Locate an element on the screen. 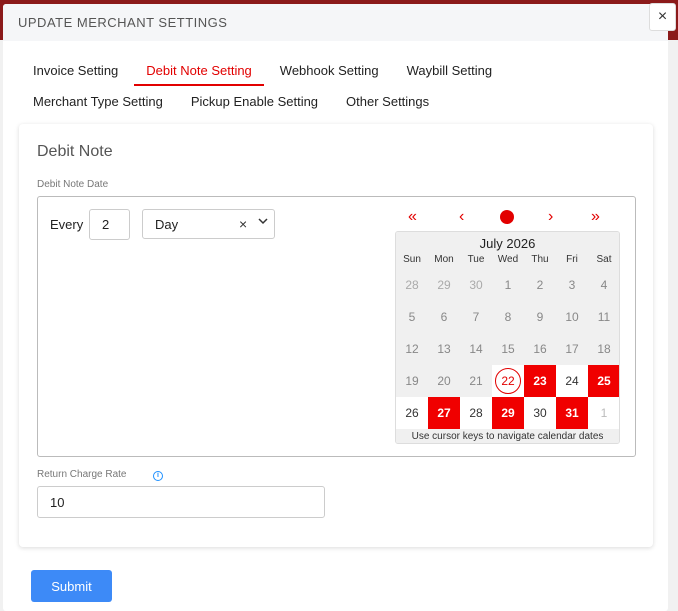  calendar-day: 21 is located at coordinates (476, 381).